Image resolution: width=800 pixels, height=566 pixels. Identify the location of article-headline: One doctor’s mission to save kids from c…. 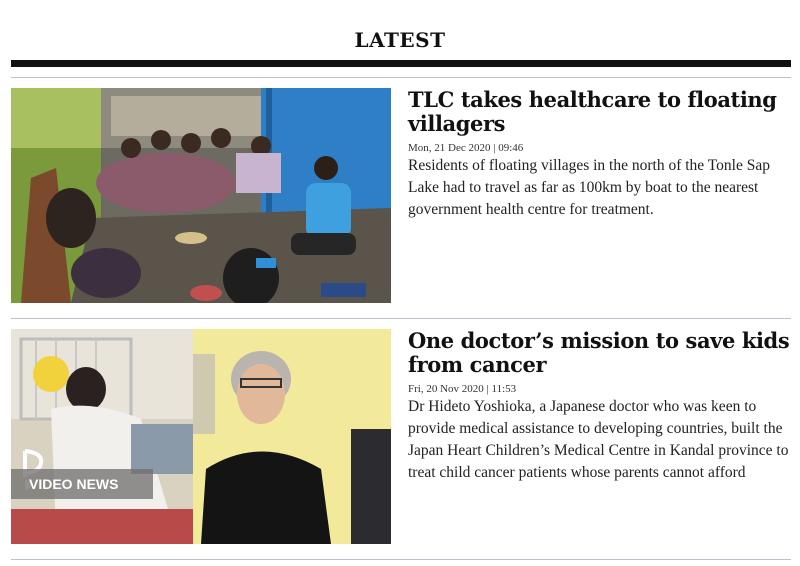
(599, 353).